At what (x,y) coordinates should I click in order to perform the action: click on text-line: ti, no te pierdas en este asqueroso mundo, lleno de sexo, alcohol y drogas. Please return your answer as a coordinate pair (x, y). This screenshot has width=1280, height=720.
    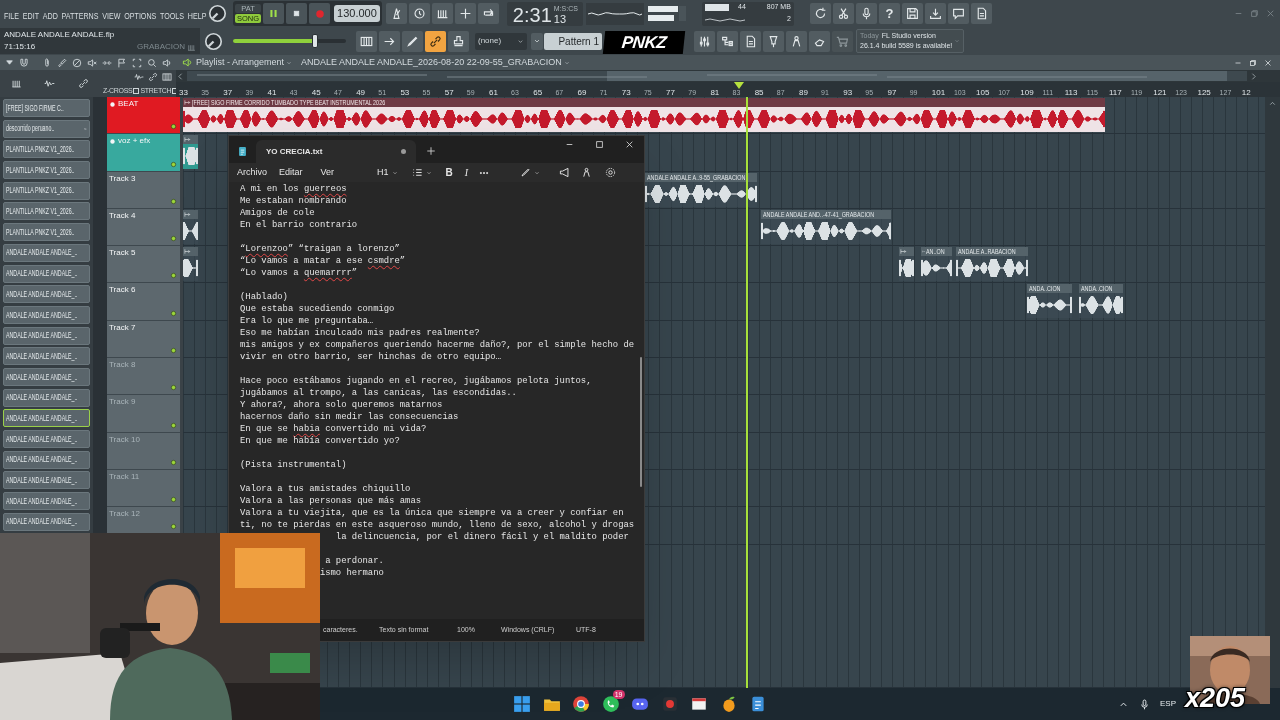
    Looking at the image, I should click on (437, 525).